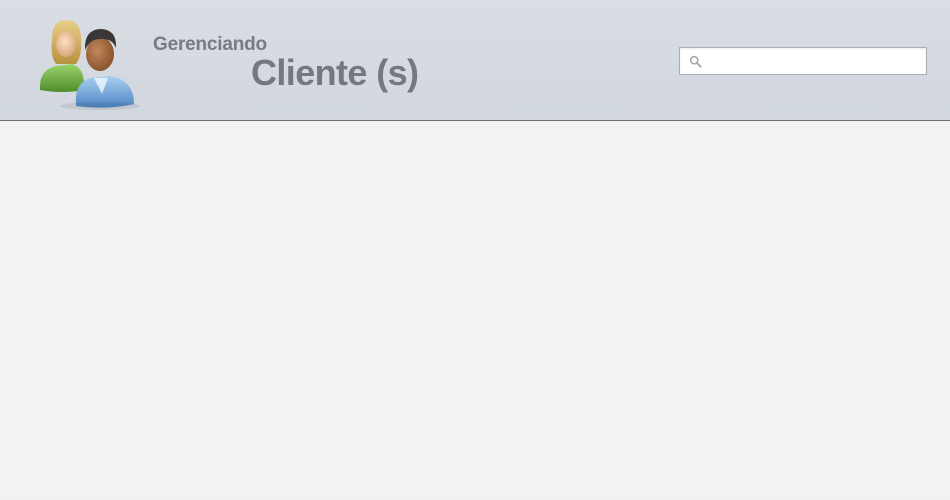 Image resolution: width=950 pixels, height=500 pixels. Describe the element at coordinates (695, 61) in the screenshot. I see `search-icon` at that location.